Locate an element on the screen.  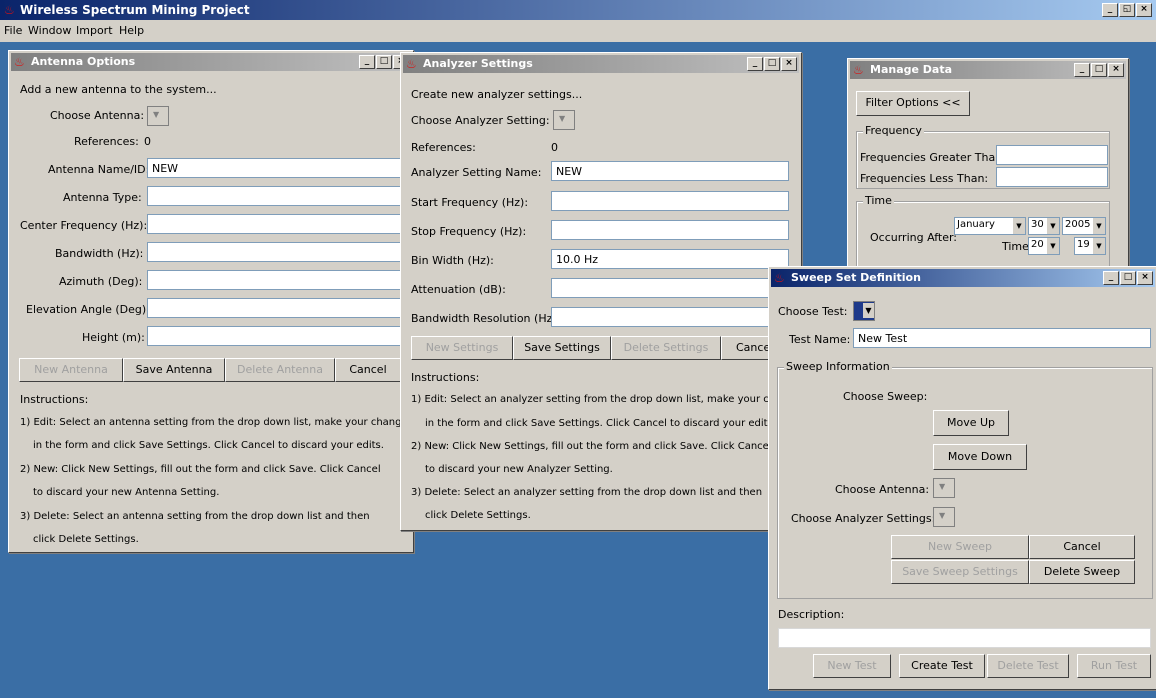
menu-bar: File Window Import Help is located at coordinates (578, 31).